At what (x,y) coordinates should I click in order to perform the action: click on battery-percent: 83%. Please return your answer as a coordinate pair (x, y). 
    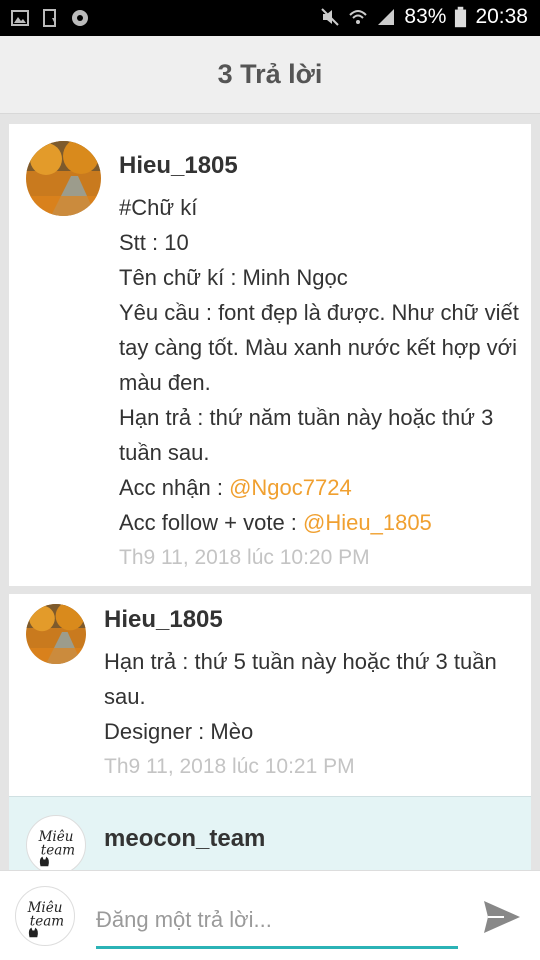
    Looking at the image, I should click on (425, 16).